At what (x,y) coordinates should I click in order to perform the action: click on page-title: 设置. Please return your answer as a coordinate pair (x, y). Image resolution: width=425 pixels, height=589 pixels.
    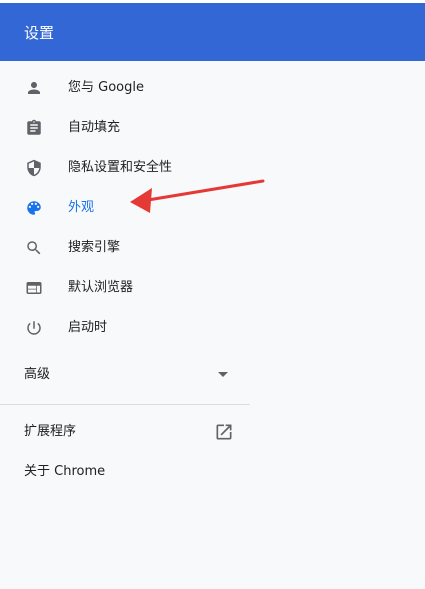
    Looking at the image, I should click on (39, 33).